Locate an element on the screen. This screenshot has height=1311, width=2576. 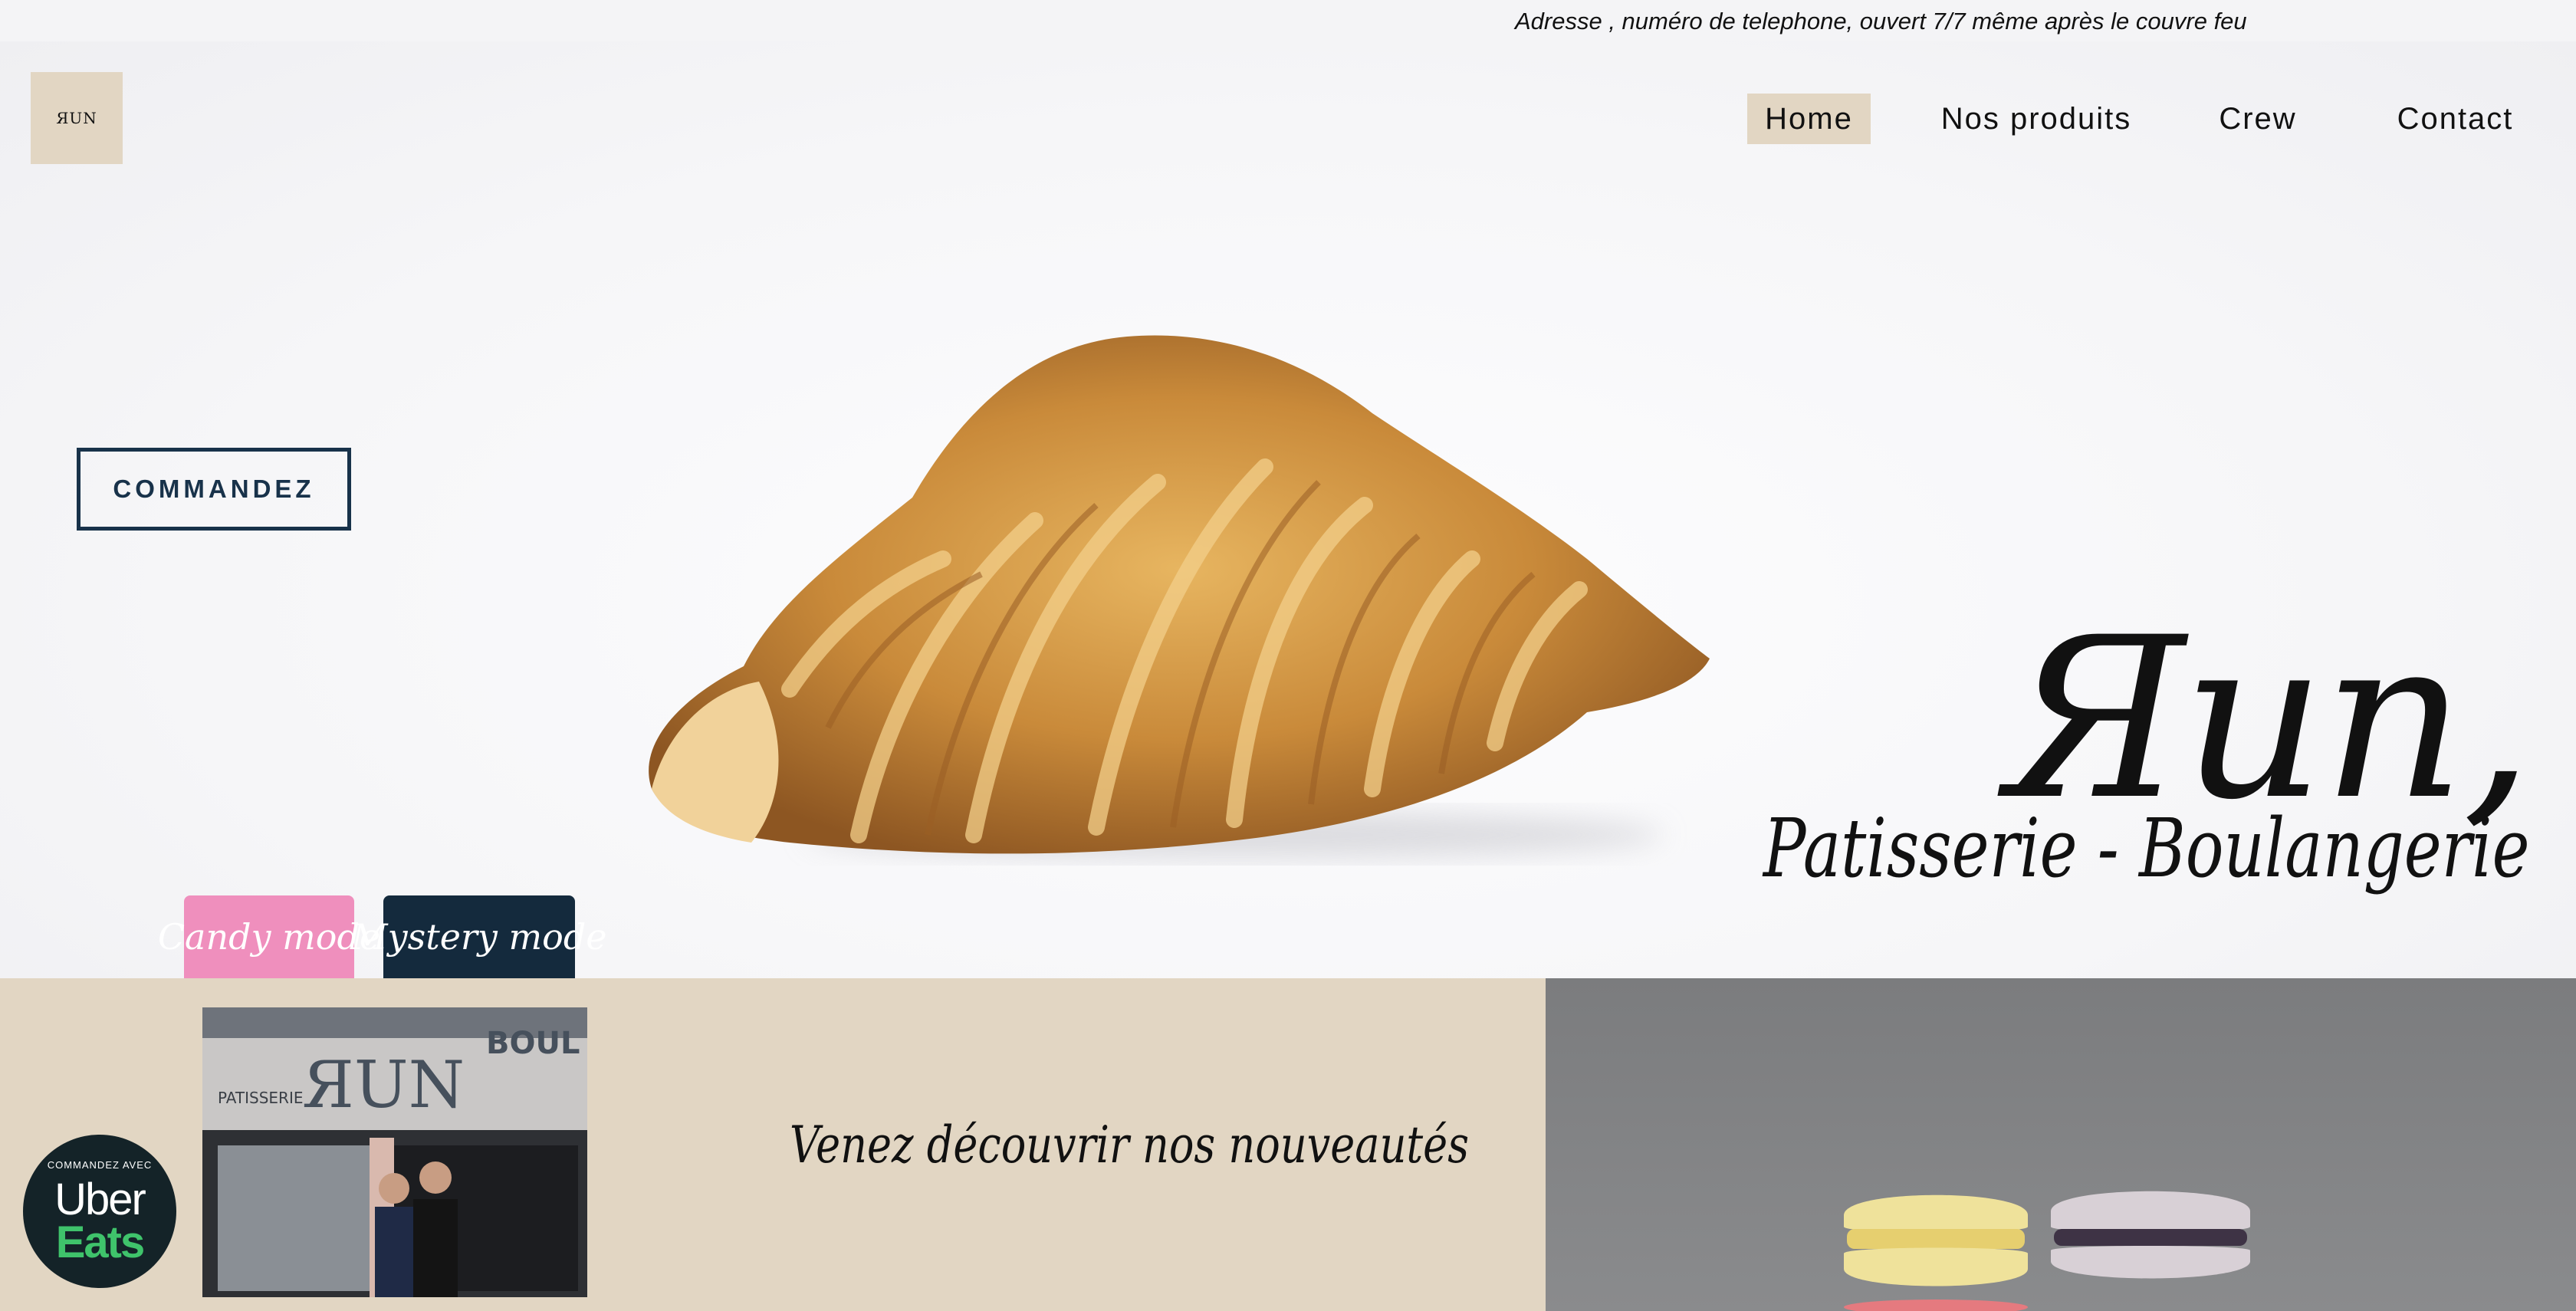
news-heading: Venez découvrir nos nouveautés is located at coordinates (1130, 1146).